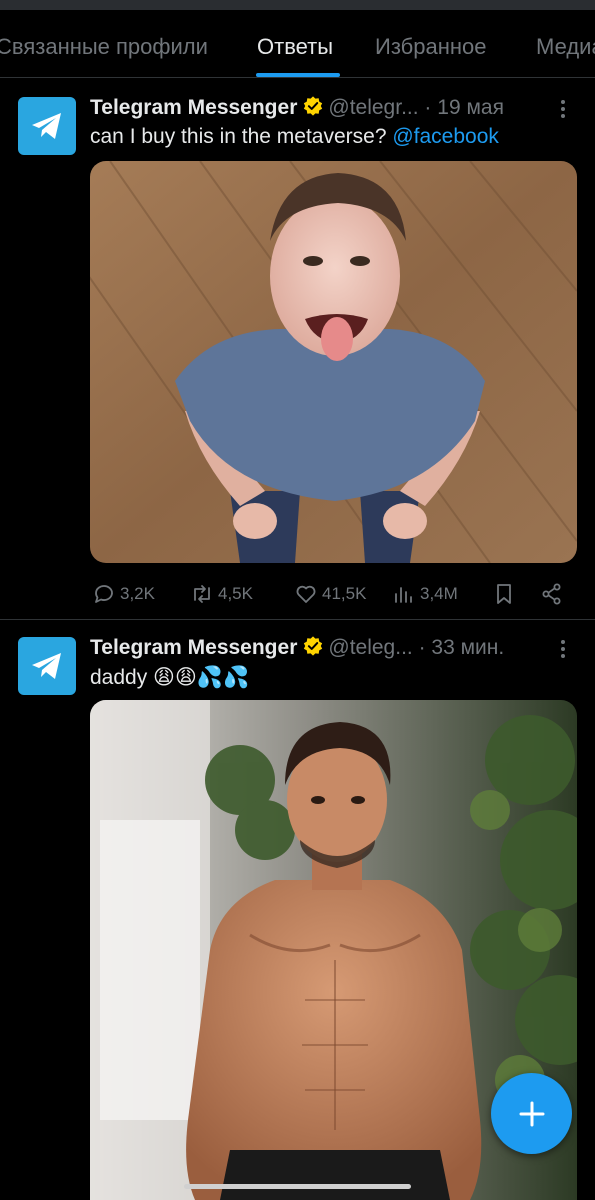 The height and width of the screenshot is (1200, 595). I want to click on reply-button: 3,2K, so click(123, 594).